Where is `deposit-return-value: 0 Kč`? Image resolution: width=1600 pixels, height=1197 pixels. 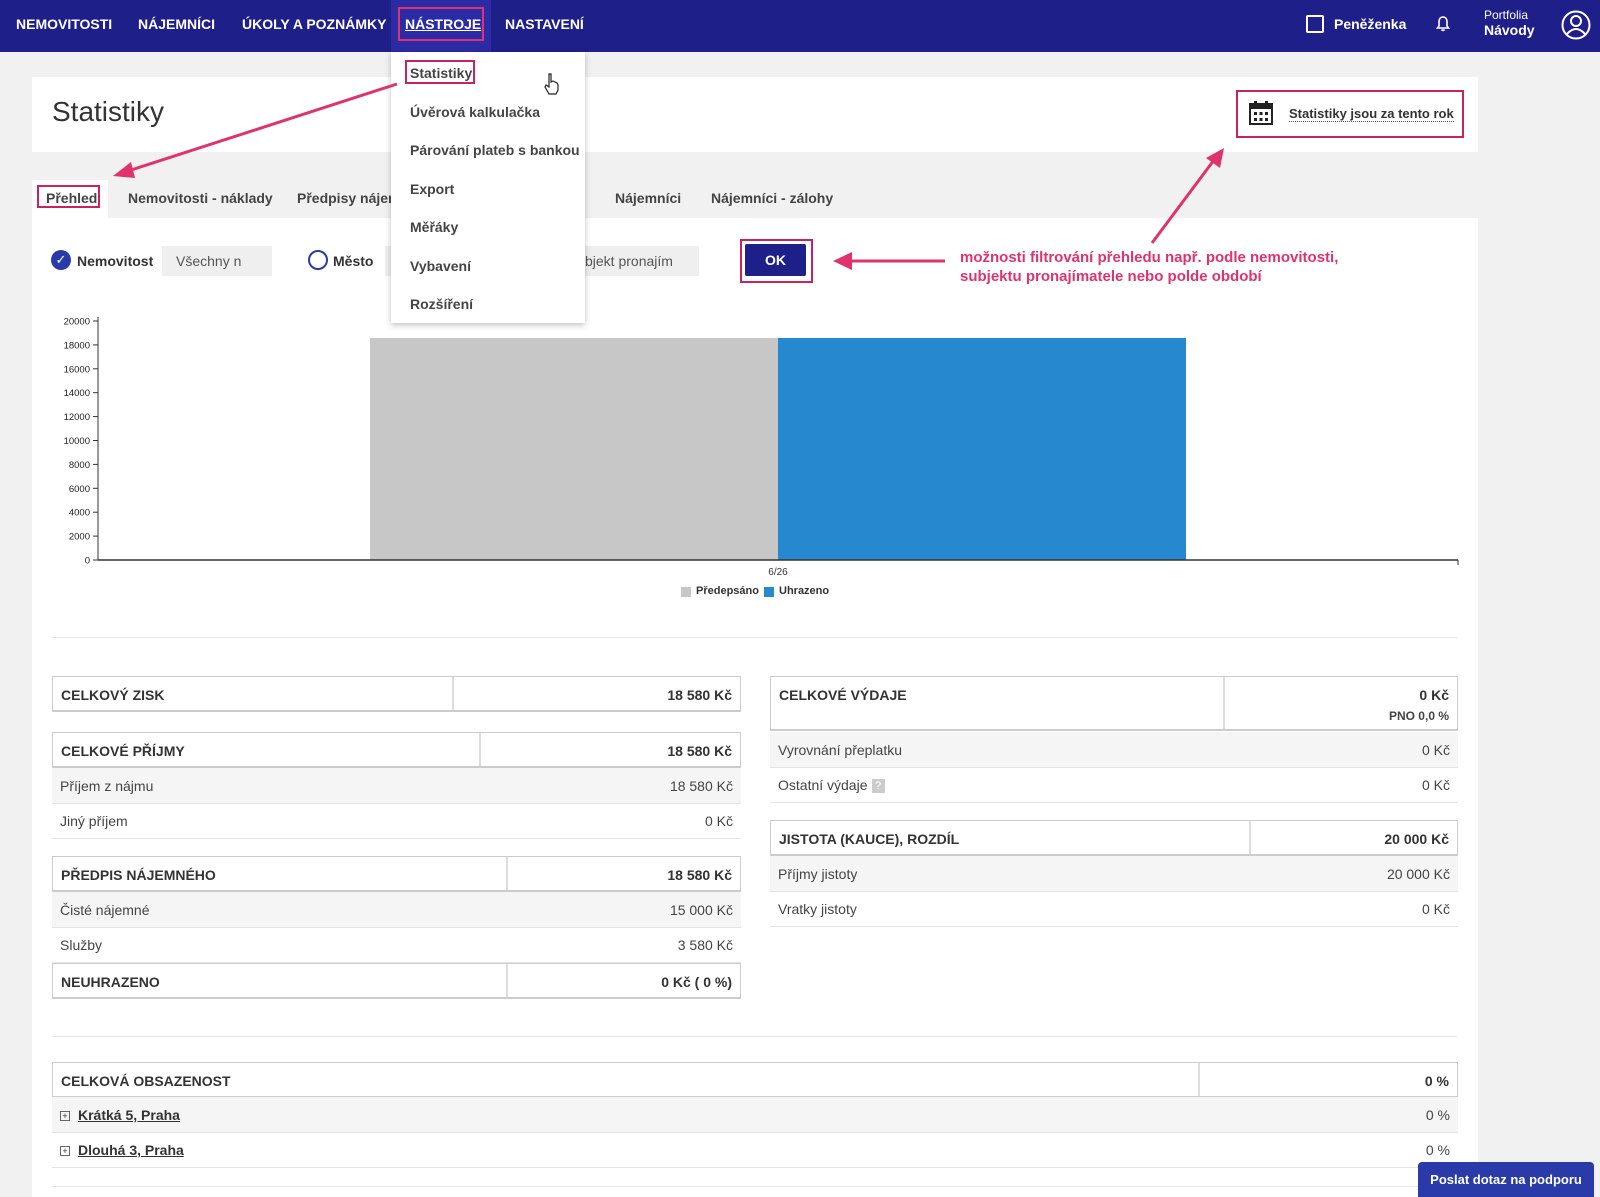
deposit-return-value: 0 Kč is located at coordinates (1435, 909).